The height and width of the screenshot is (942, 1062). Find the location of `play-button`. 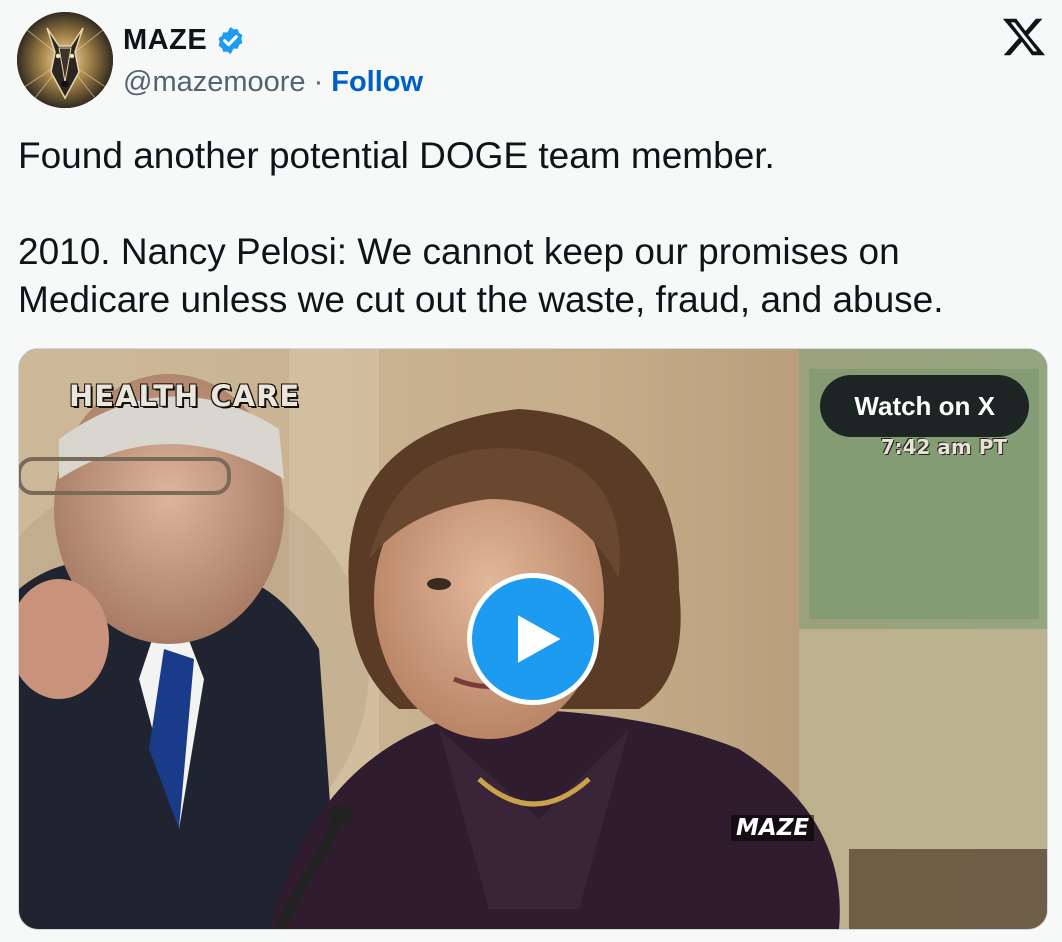

play-button is located at coordinates (533, 639).